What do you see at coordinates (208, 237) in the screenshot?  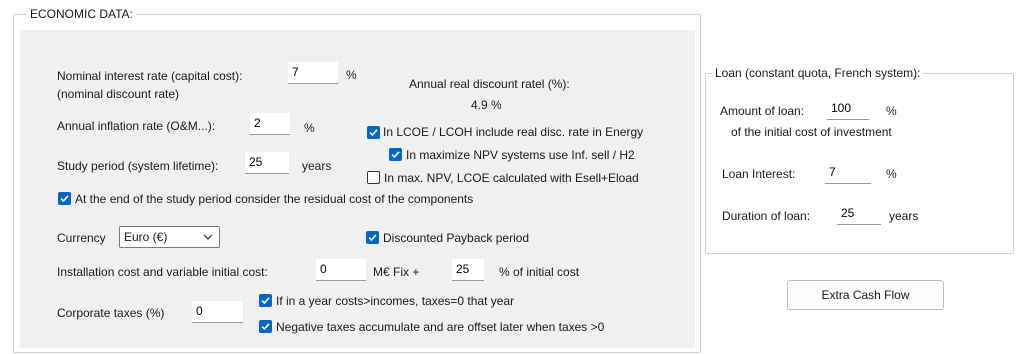 I see `chevron-down-icon` at bounding box center [208, 237].